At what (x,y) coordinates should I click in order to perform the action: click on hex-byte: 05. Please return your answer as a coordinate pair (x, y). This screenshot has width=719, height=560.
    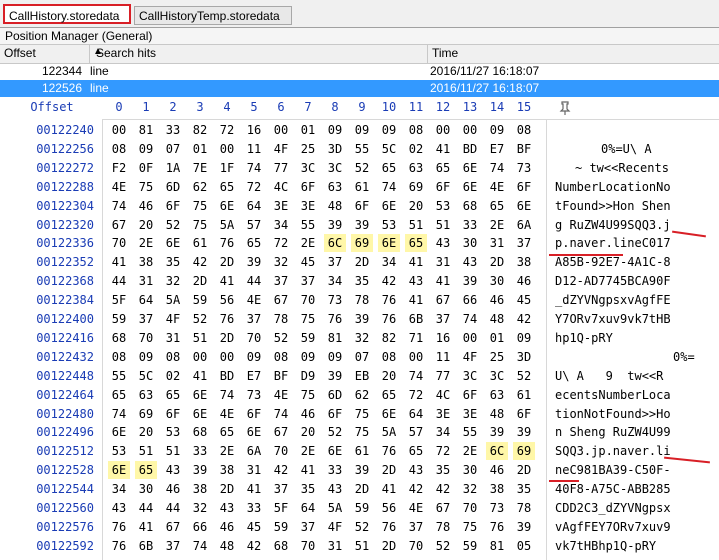
    Looking at the image, I should click on (524, 546).